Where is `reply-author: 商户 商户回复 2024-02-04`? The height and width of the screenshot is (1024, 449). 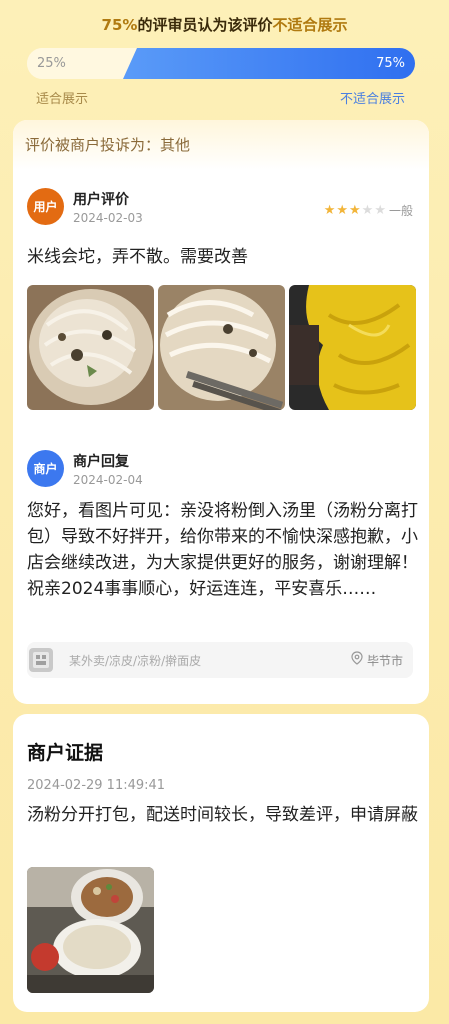 reply-author: 商户 商户回复 2024-02-04 is located at coordinates (85, 468).